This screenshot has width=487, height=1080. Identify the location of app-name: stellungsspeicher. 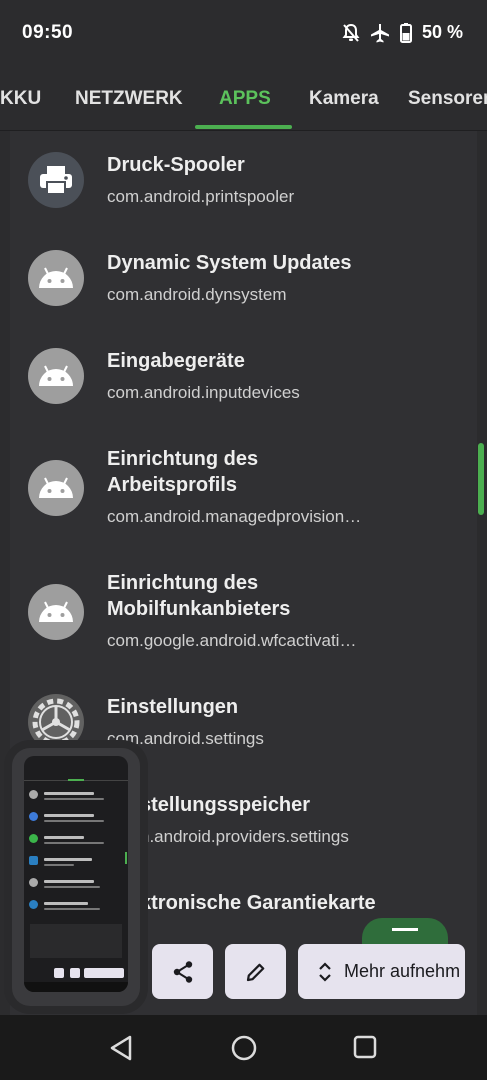
(225, 805).